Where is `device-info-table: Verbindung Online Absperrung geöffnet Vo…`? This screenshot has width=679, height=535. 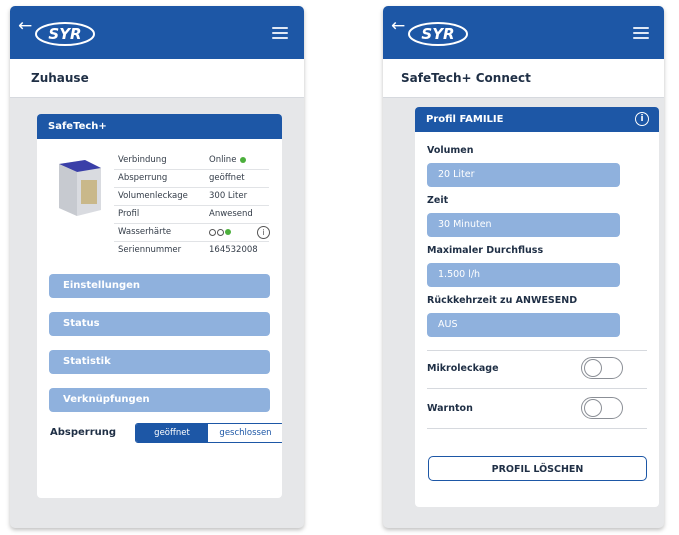
device-info-table: Verbindung Online Absperrung geöffnet Vo… is located at coordinates (192, 205).